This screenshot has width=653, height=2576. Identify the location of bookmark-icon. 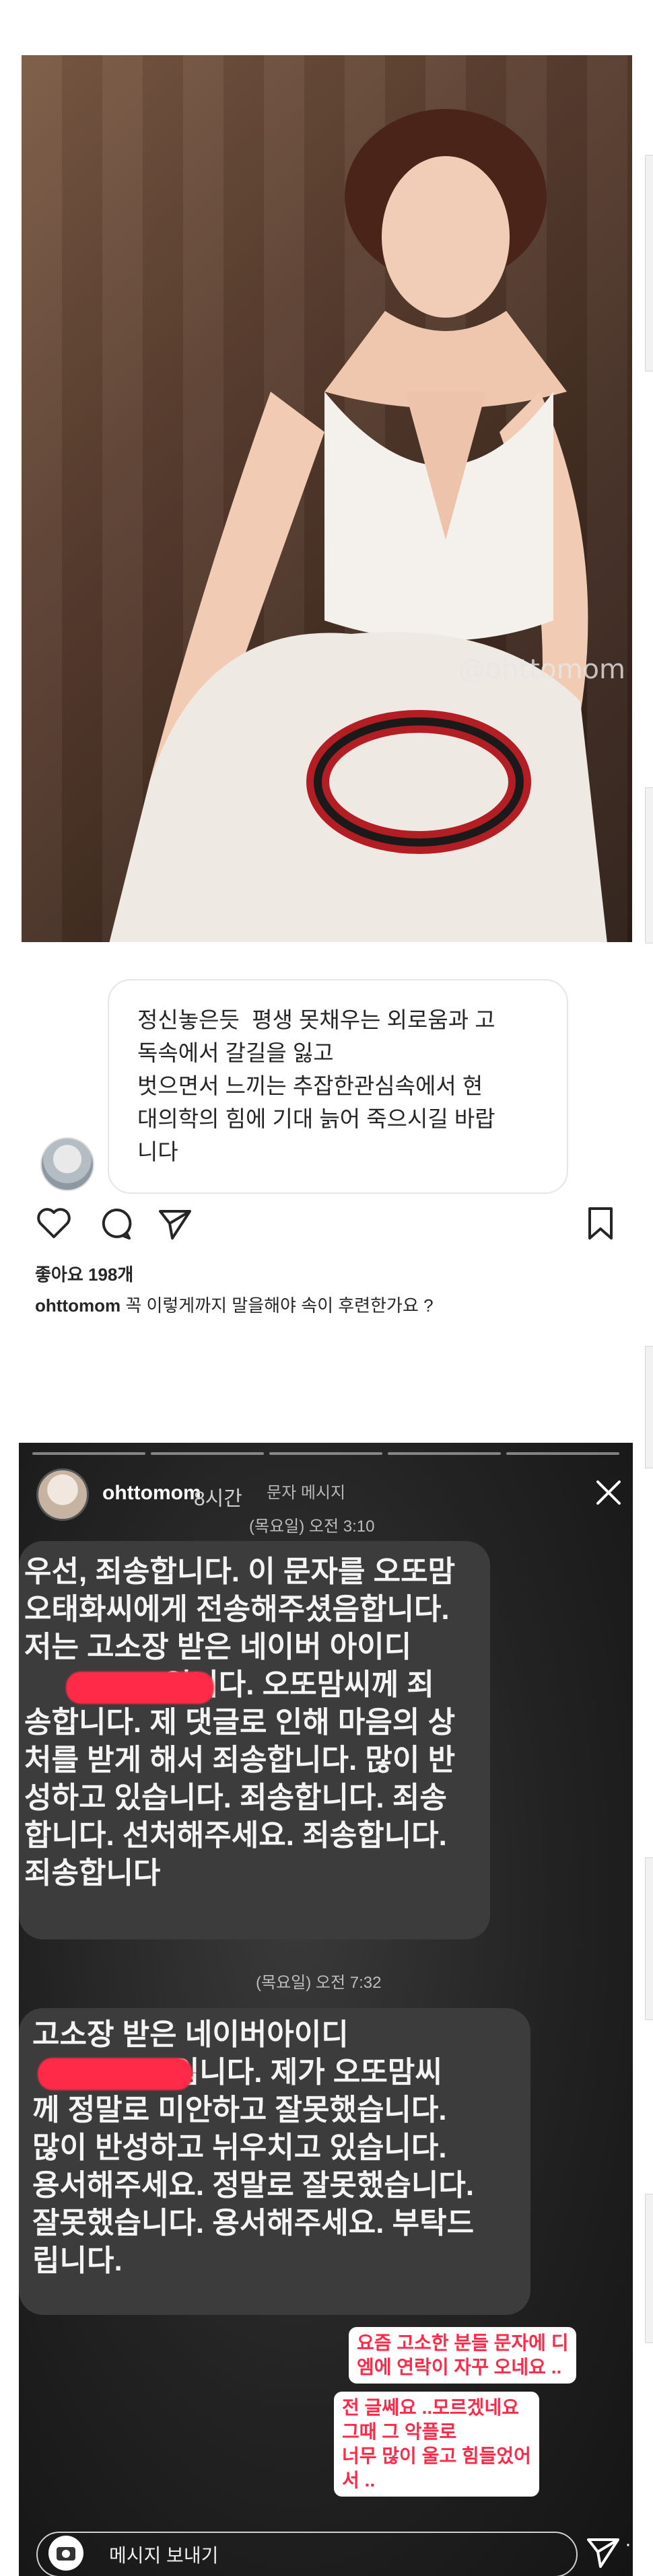
(601, 1223).